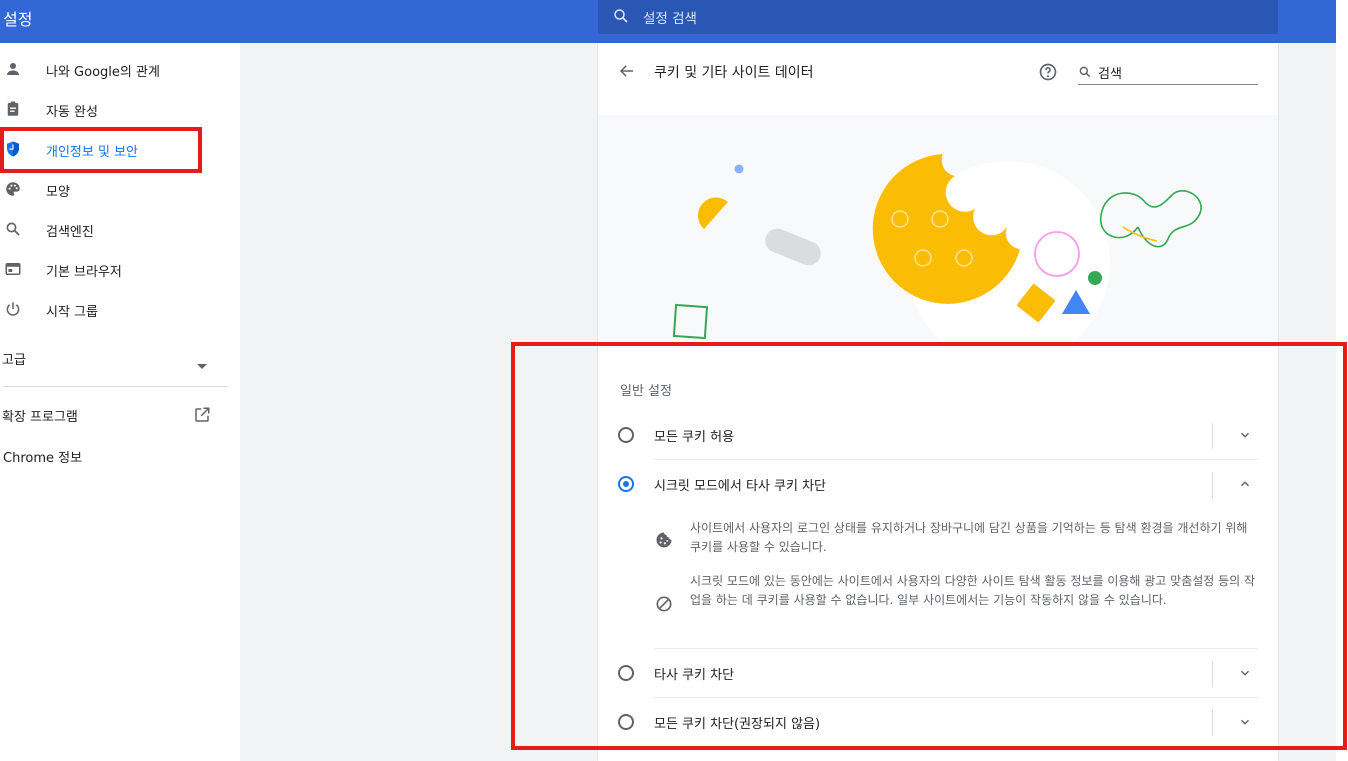 This screenshot has width=1348, height=761. I want to click on caret-down-icon, so click(202, 364).